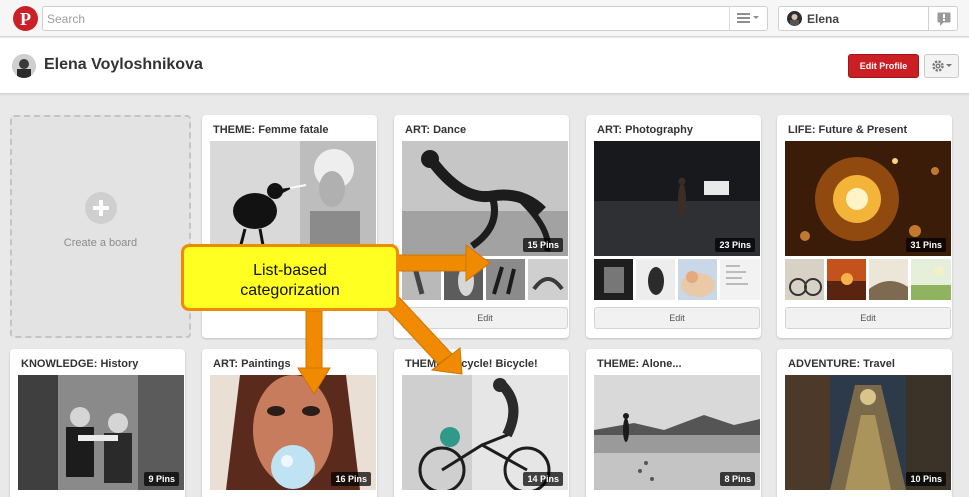 Image resolution: width=969 pixels, height=497 pixels. Describe the element at coordinates (883, 66) in the screenshot. I see `edit-profile-button: Edit Profile` at that location.